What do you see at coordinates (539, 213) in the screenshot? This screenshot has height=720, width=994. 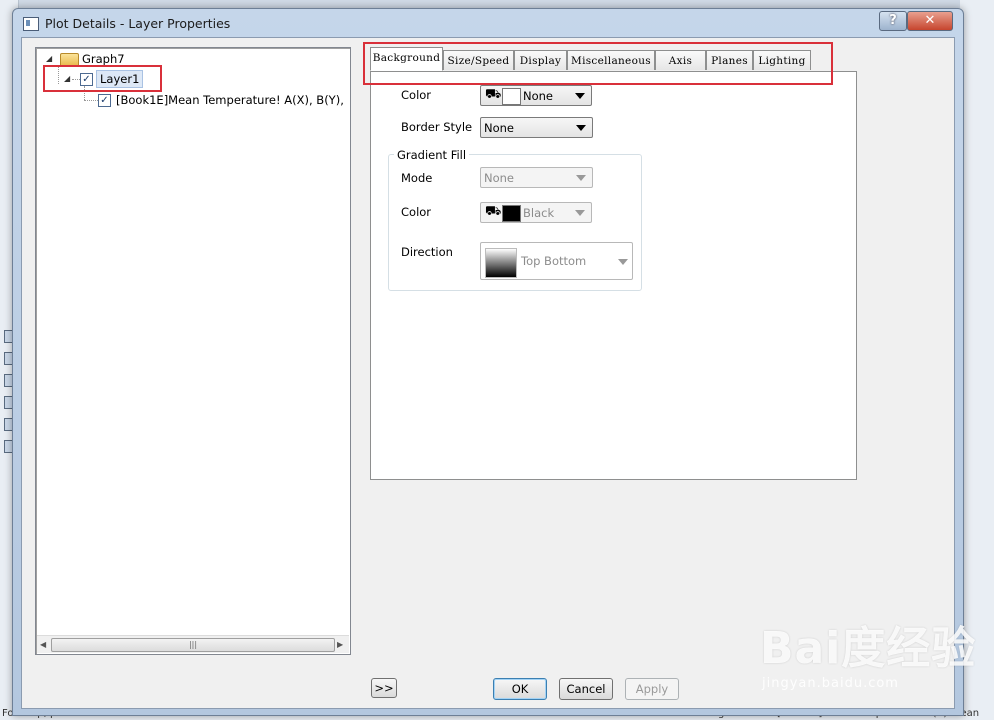 I see `gradient-color-value: Black` at bounding box center [539, 213].